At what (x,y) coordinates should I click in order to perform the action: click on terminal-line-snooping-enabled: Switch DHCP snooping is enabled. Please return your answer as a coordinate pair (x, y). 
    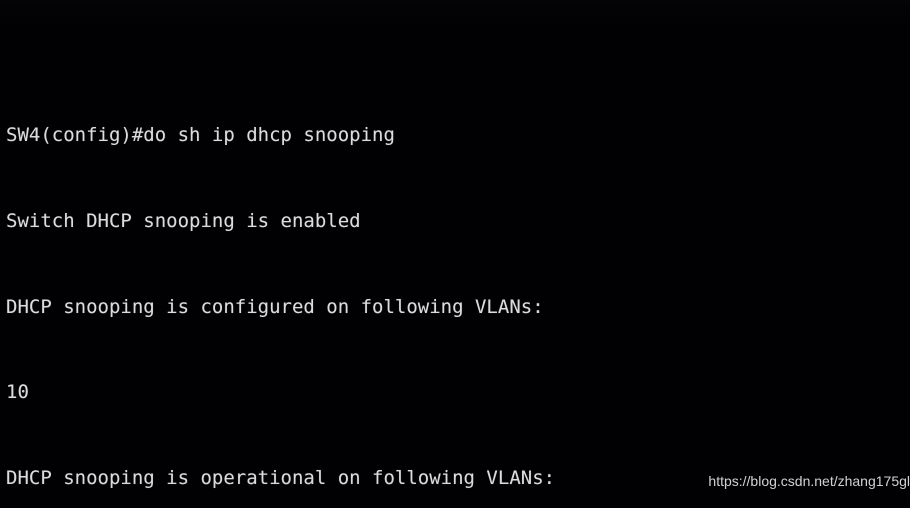
    Looking at the image, I should click on (183, 220).